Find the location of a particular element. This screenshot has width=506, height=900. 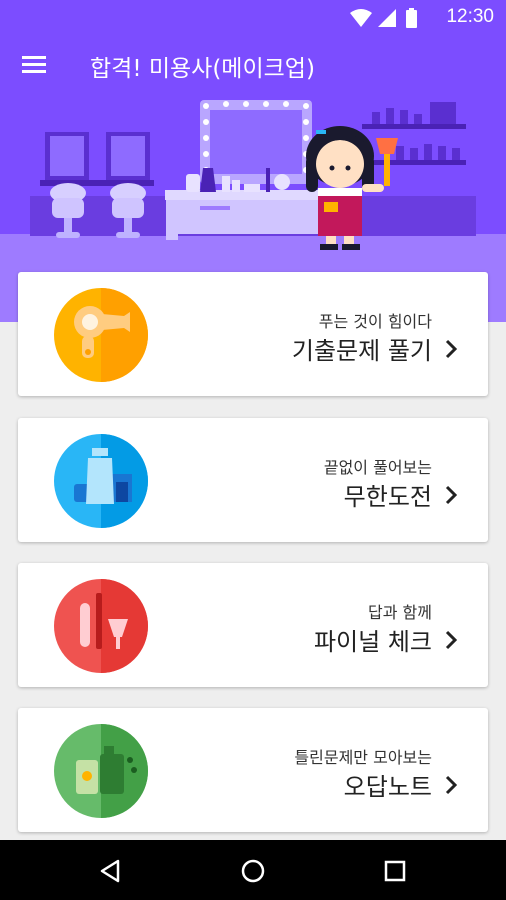

status-time: 12:30 is located at coordinates (470, 16).